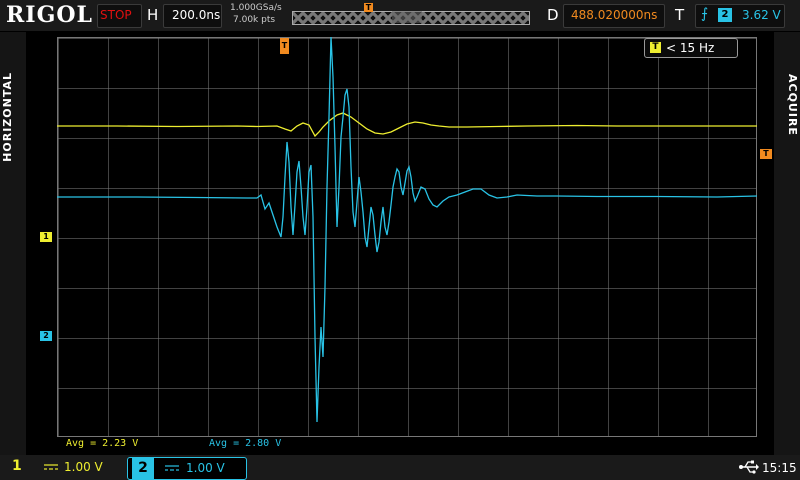  Describe the element at coordinates (13, 245) in the screenshot. I see `horizontal-menu-tab: HORIZONTAL` at that location.